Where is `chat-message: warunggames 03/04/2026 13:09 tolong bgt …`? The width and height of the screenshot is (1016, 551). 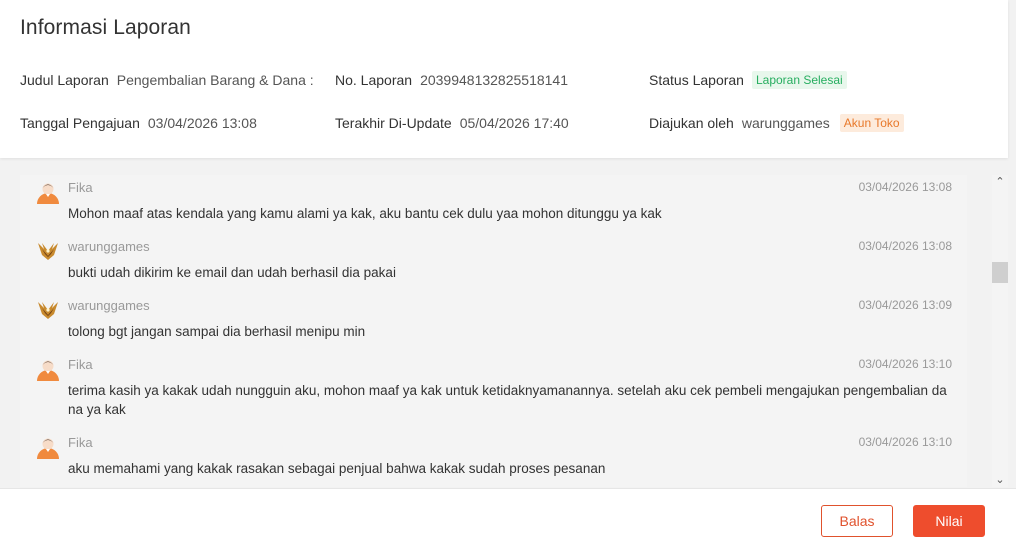
chat-message: warunggames 03/04/2026 13:09 tolong bgt … is located at coordinates (493, 323).